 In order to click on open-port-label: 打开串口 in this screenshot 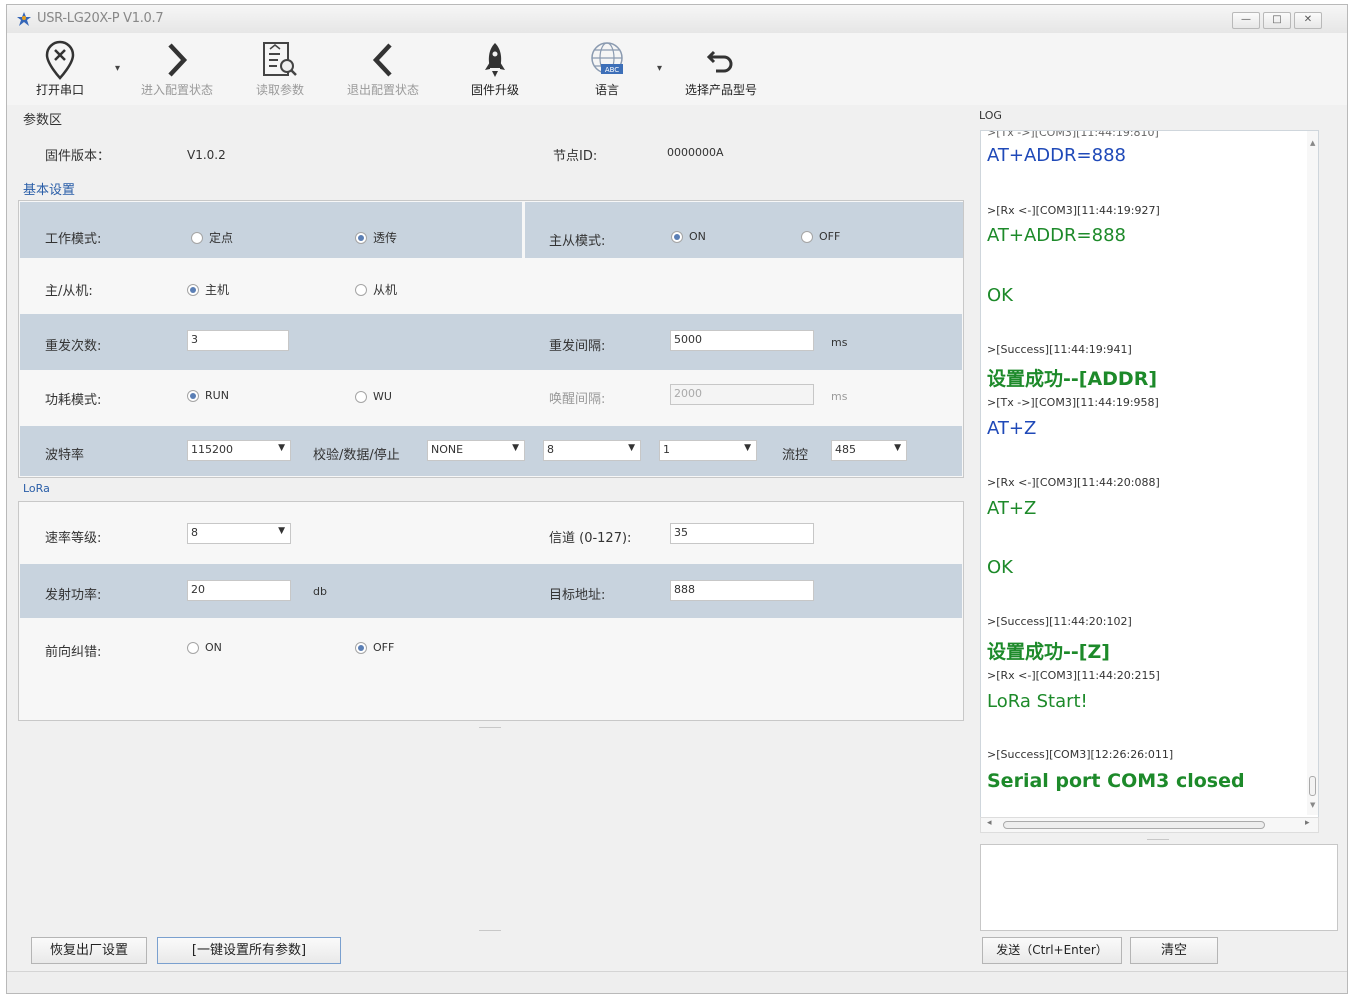, I will do `click(59, 90)`.